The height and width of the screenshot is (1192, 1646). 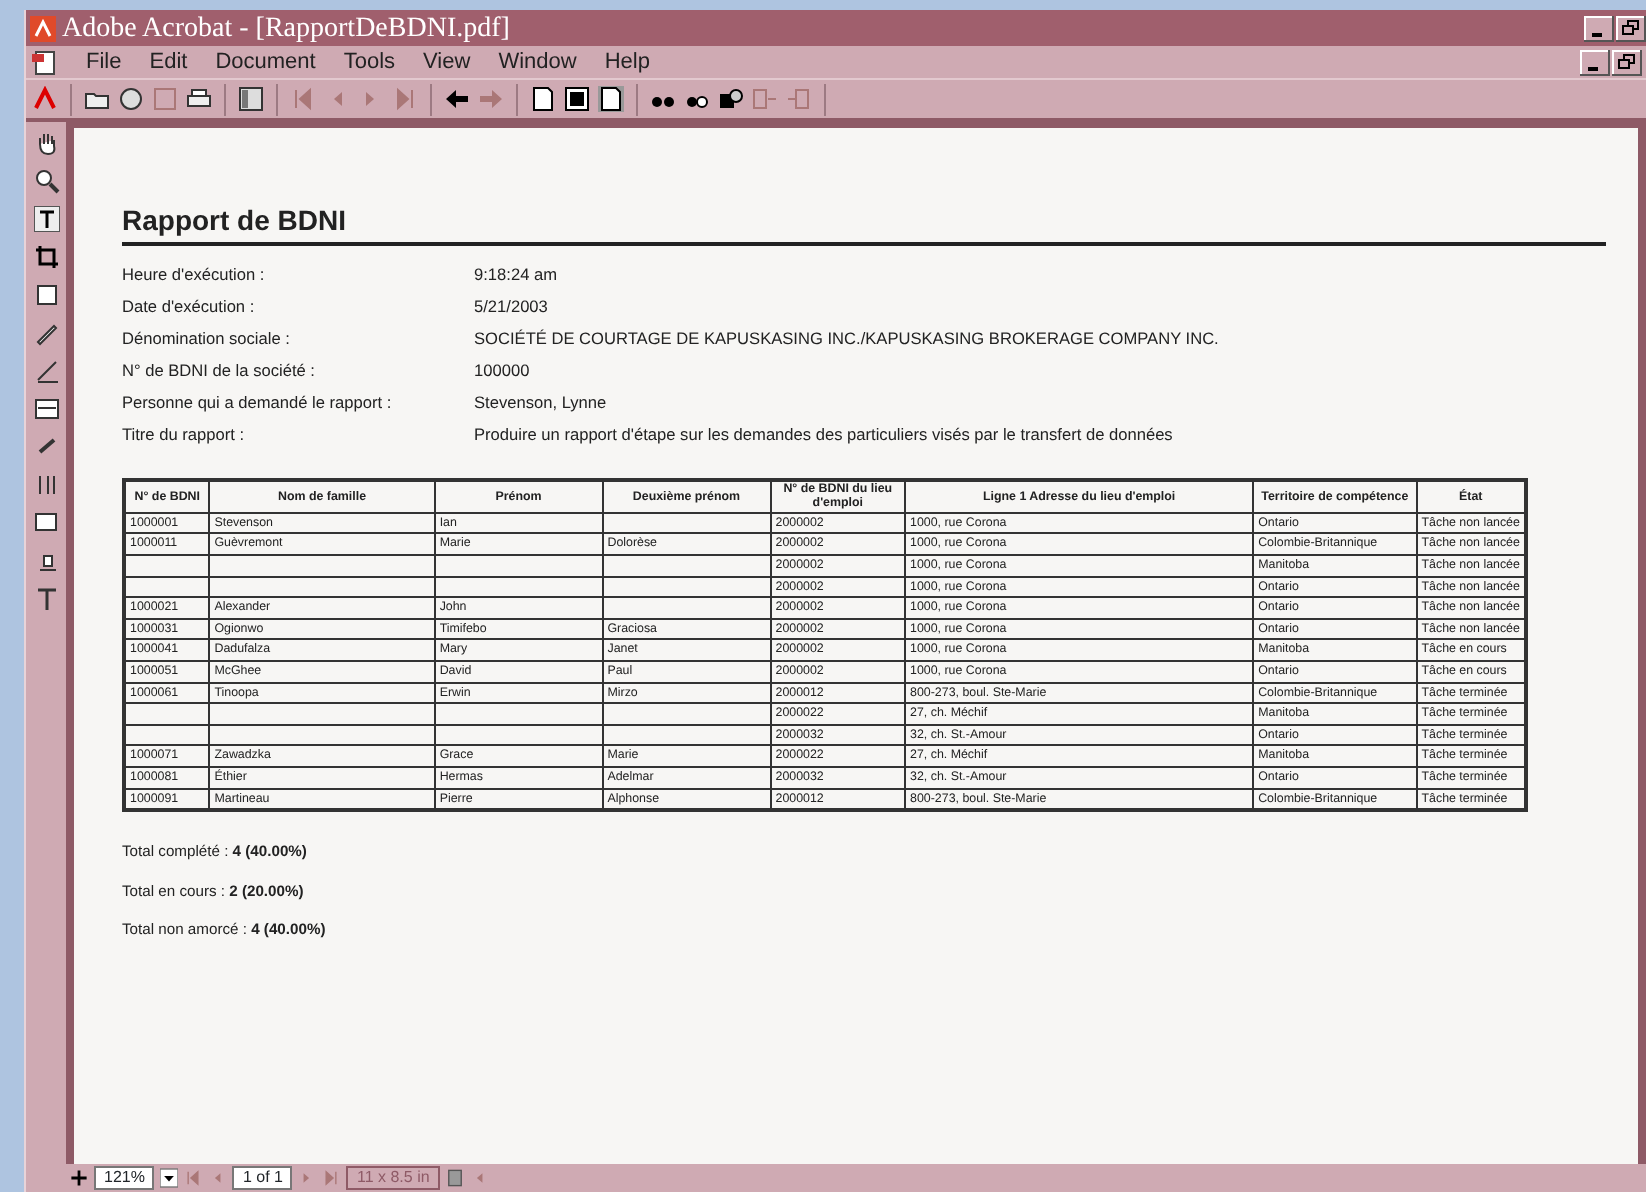 I want to click on menu-item: Help, so click(x=627, y=62).